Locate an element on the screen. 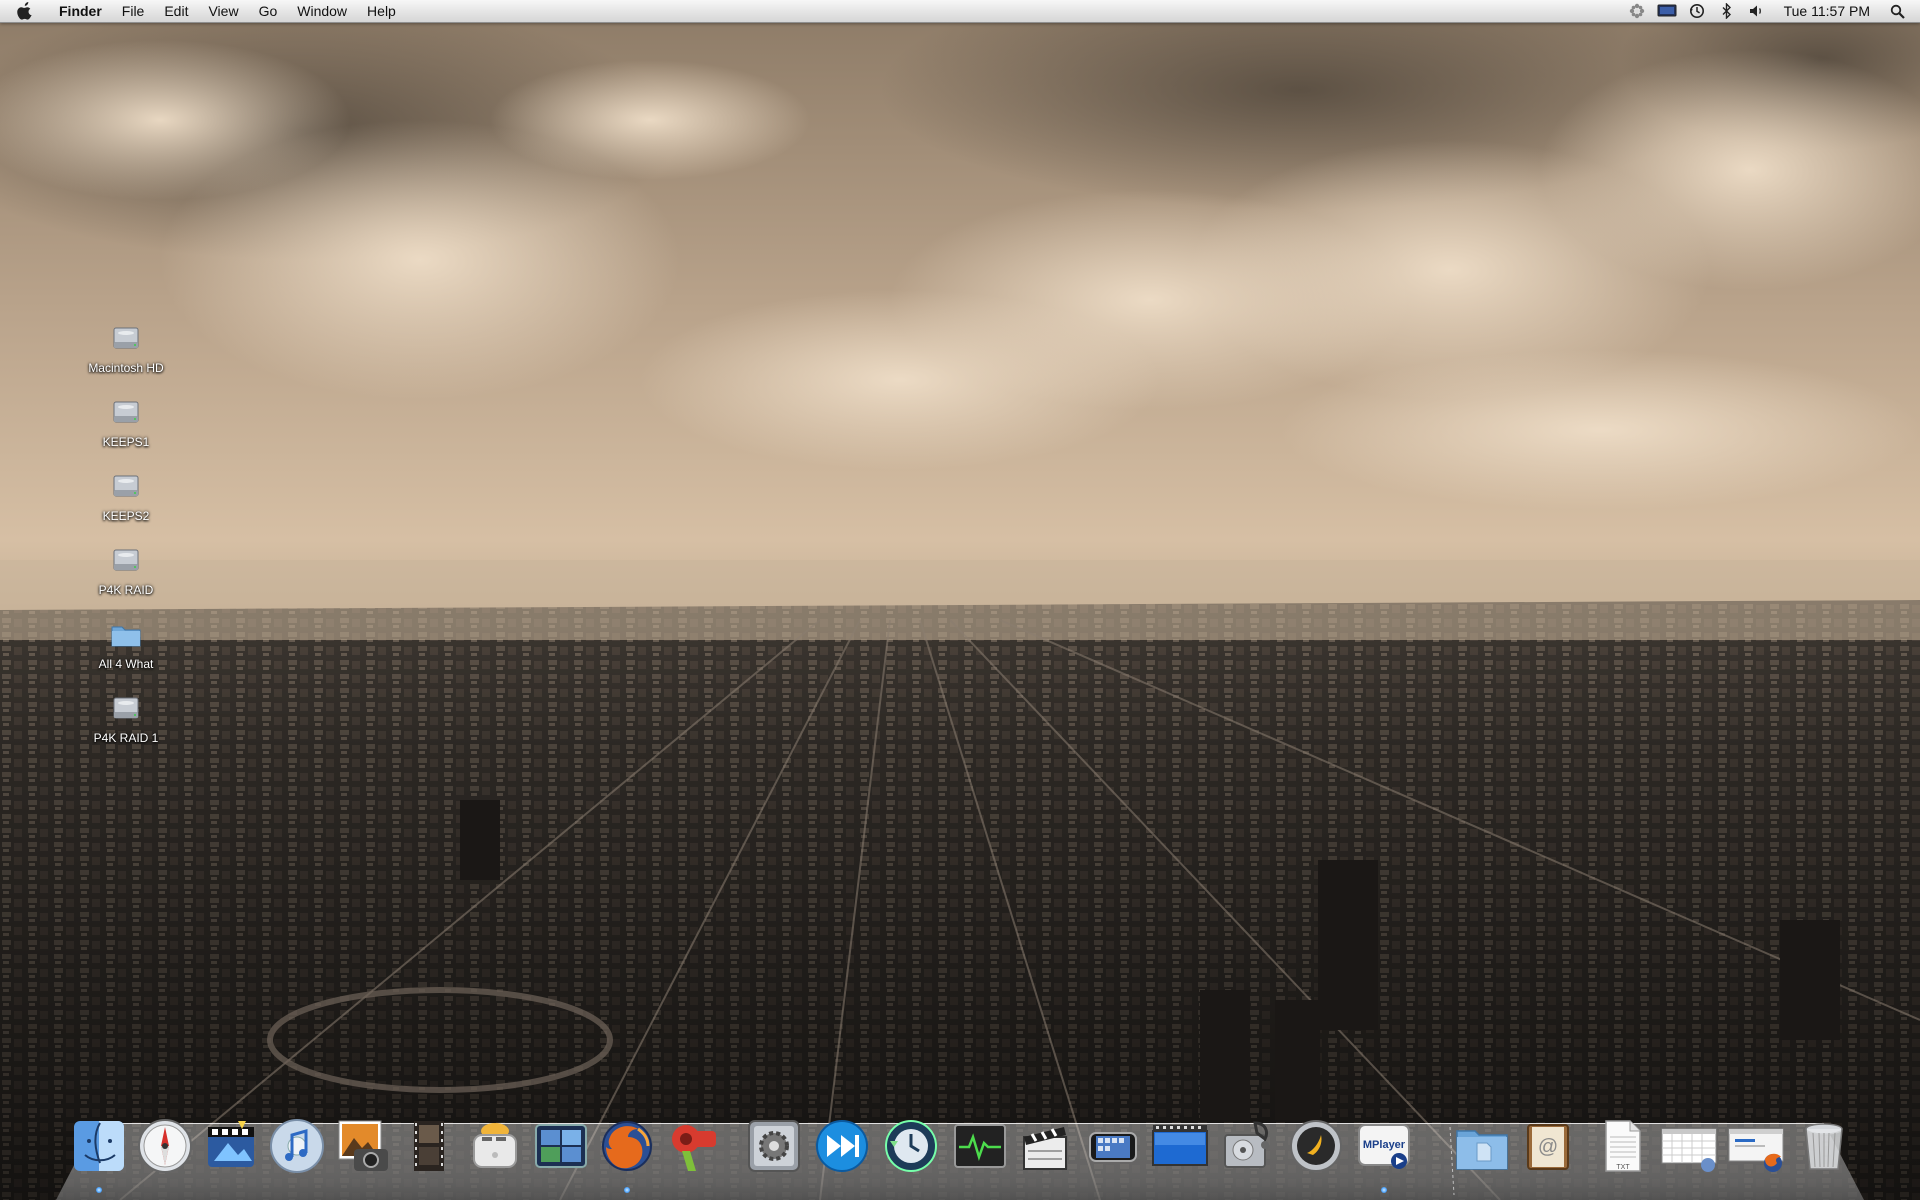 The image size is (1920, 1200). address-book-icon: @ is located at coordinates (1548, 1147).